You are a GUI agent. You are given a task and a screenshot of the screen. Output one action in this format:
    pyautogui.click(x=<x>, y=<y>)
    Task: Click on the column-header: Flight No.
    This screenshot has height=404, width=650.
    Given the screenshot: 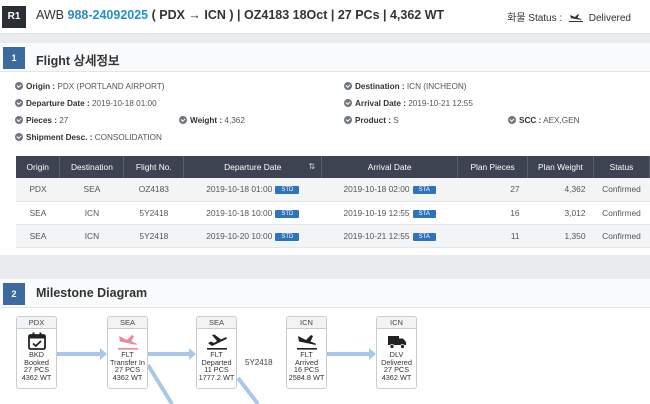 What is the action you would take?
    pyautogui.click(x=154, y=167)
    